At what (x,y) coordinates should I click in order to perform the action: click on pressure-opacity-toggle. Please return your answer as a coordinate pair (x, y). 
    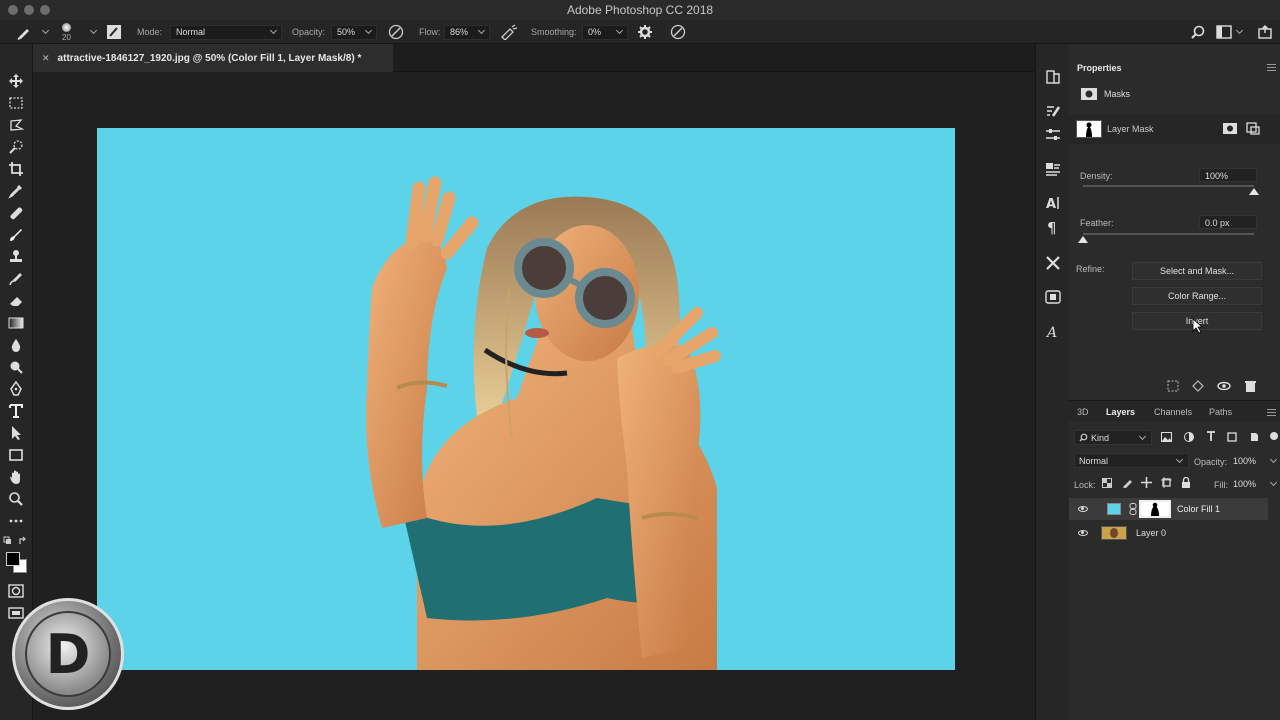
    Looking at the image, I should click on (396, 32).